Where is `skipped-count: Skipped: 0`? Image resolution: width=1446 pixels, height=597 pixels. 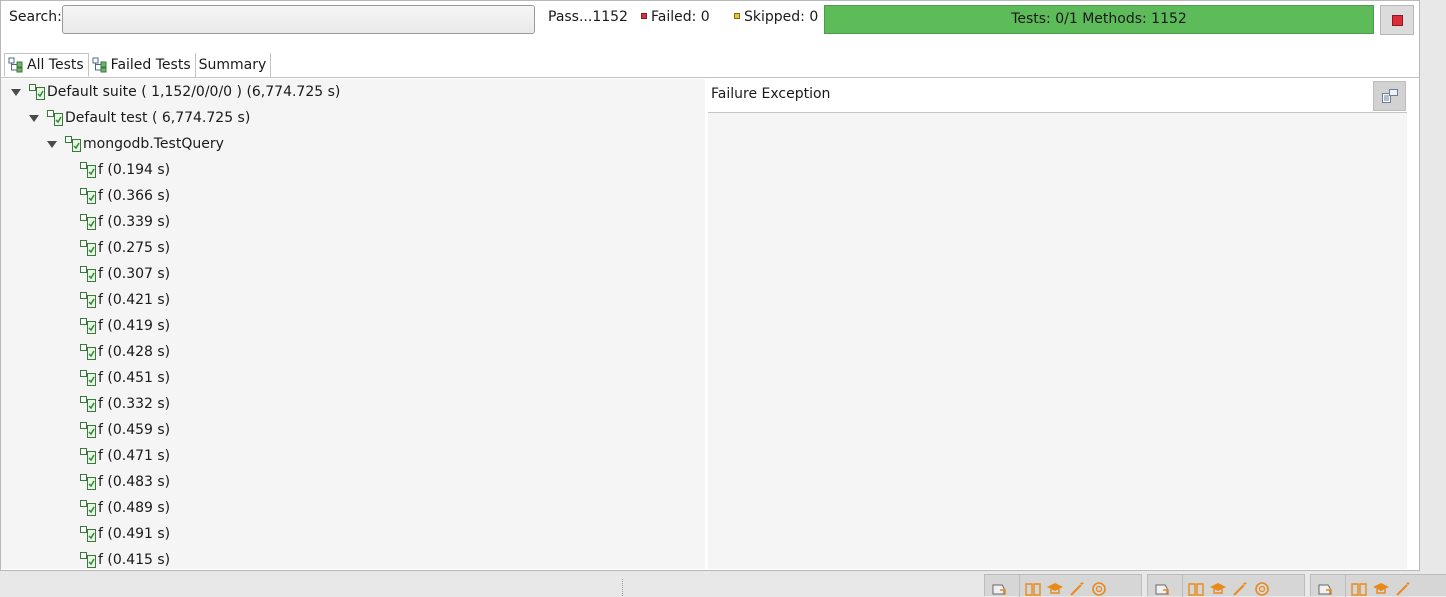
skipped-count: Skipped: 0 is located at coordinates (776, 17).